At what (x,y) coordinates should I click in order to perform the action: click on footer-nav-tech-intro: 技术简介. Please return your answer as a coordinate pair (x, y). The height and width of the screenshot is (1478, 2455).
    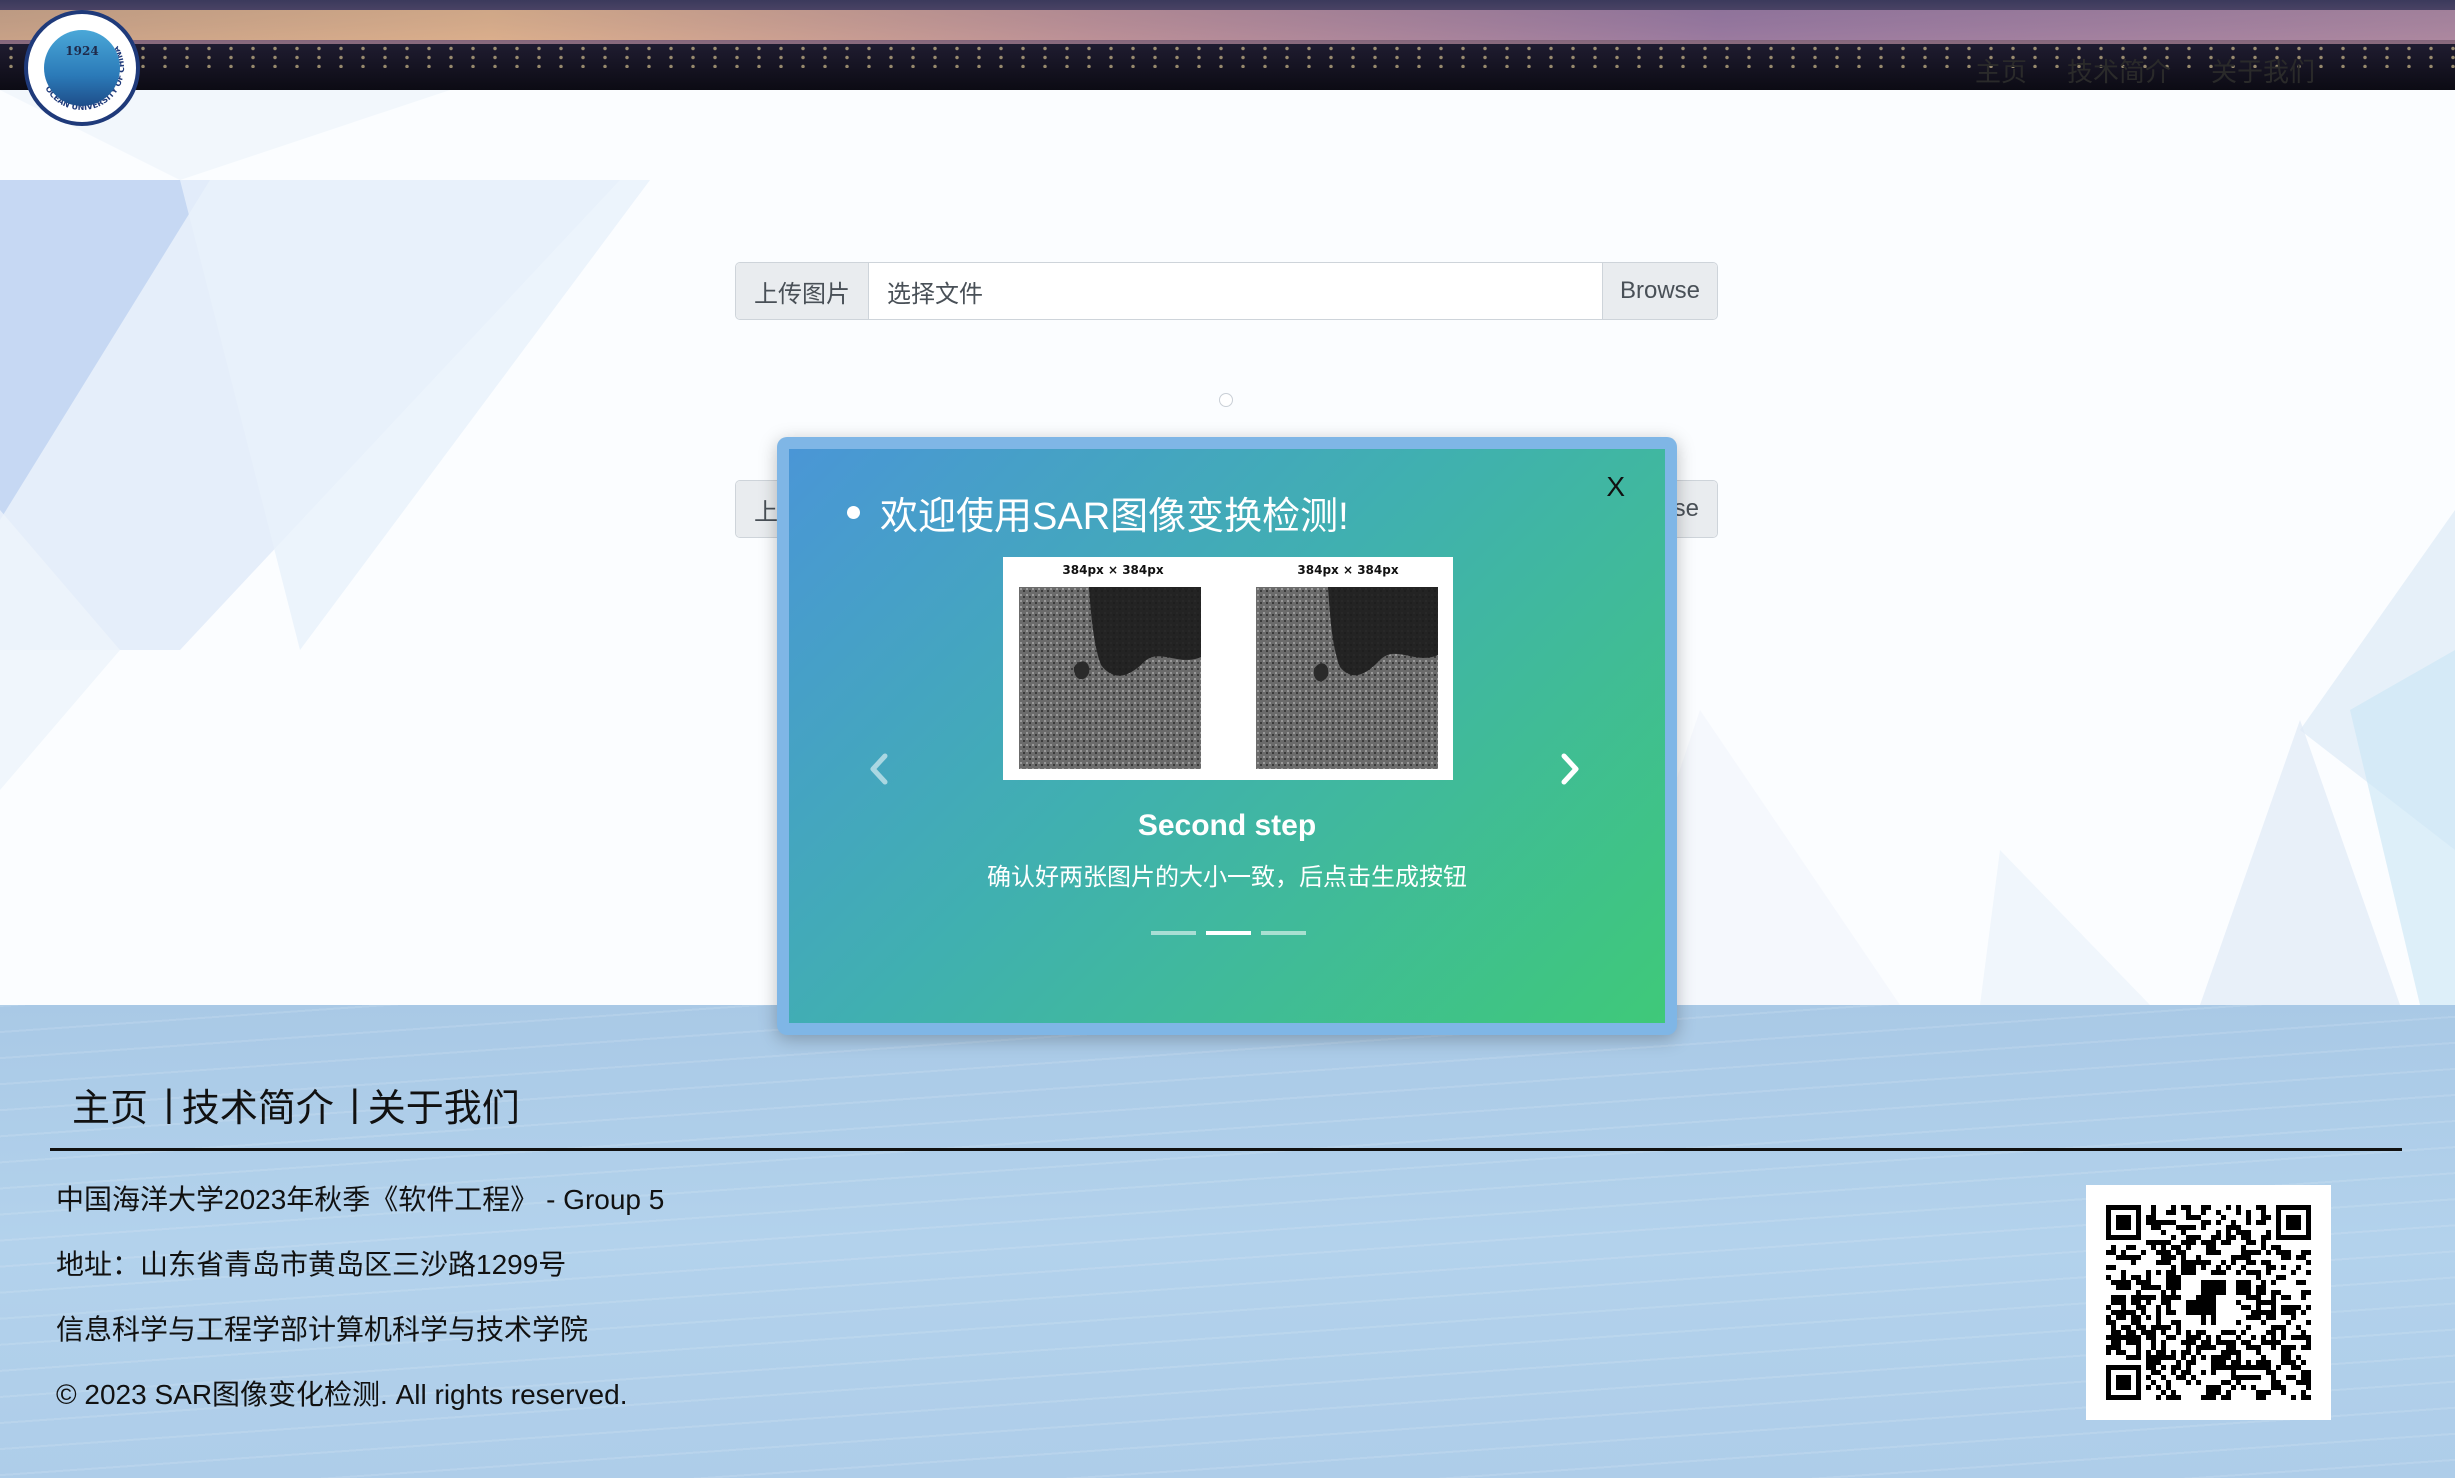
    Looking at the image, I should click on (258, 1104).